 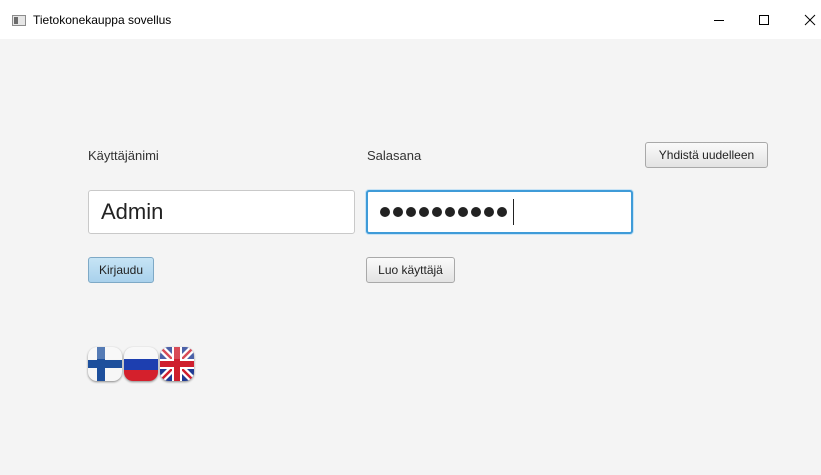 I want to click on app-icon, so click(x=19, y=20).